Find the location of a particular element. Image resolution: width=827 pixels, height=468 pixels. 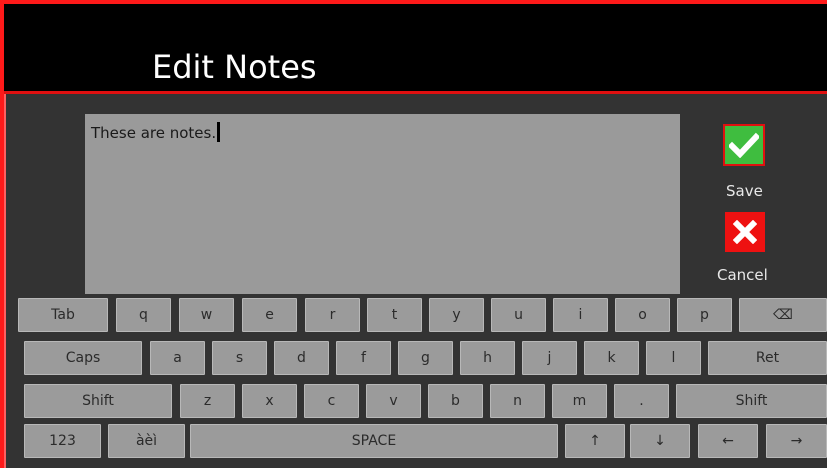

key-c: c is located at coordinates (331, 401).